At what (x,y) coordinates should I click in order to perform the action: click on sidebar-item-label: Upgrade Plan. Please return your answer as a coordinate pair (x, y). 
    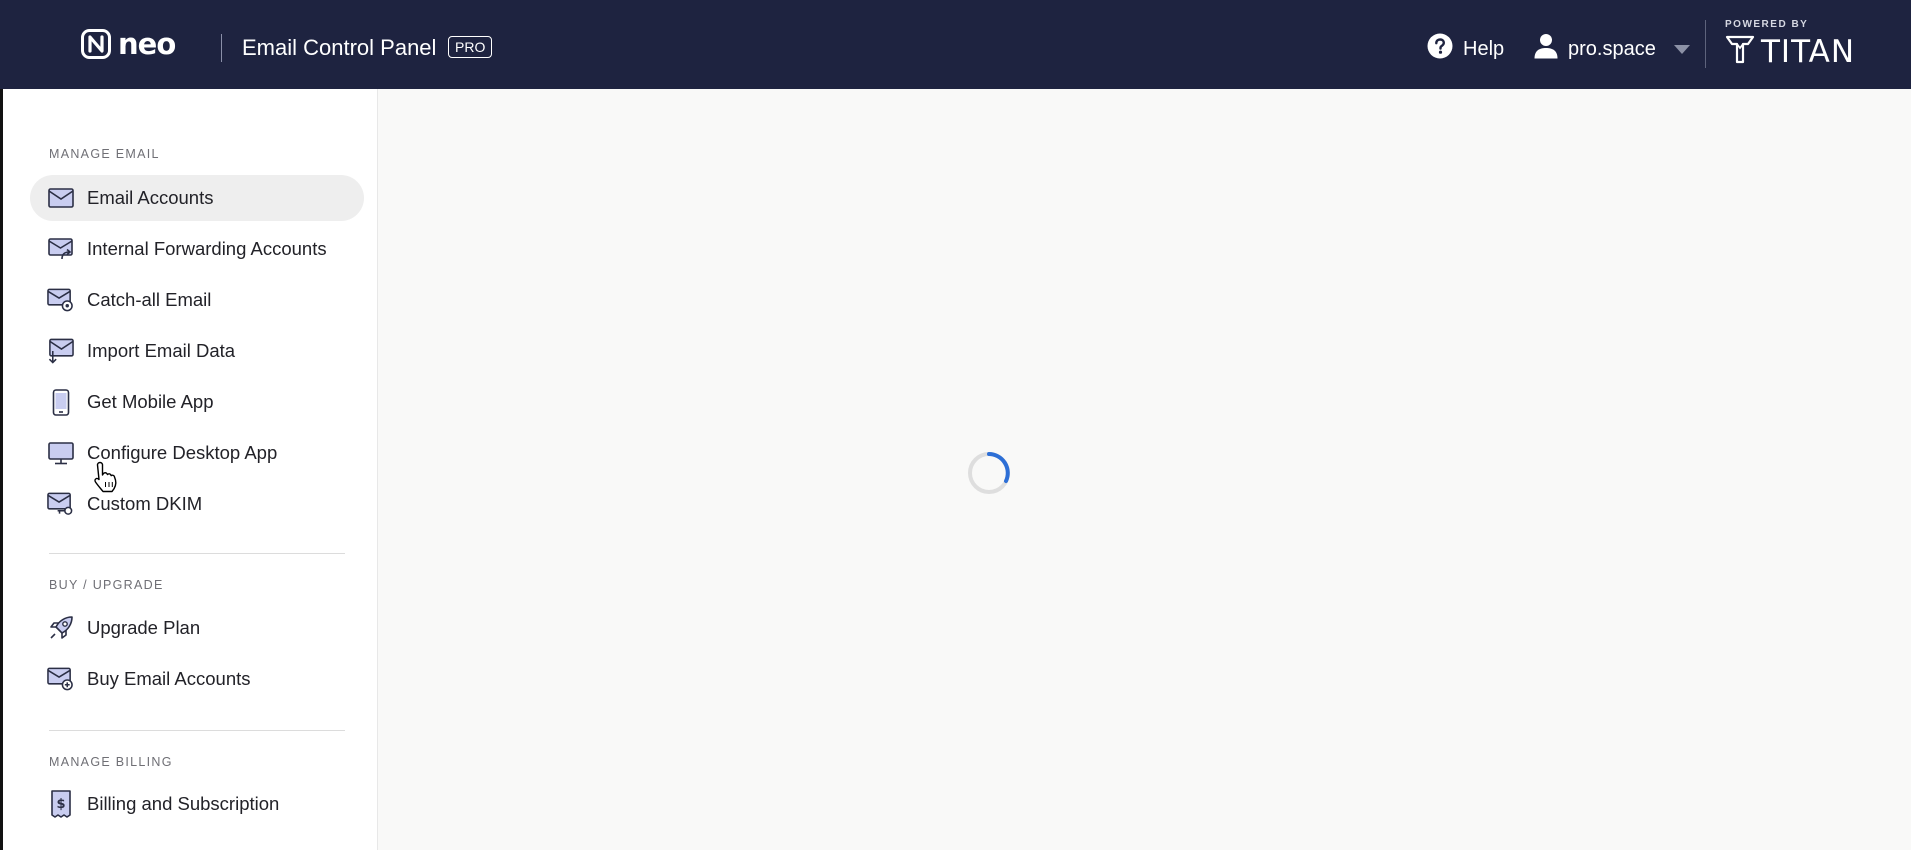
    Looking at the image, I should click on (144, 627).